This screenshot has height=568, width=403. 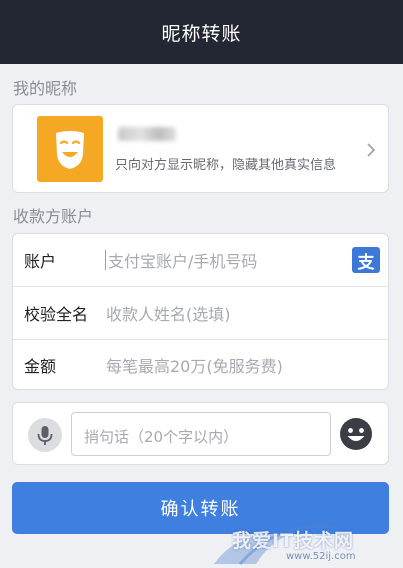 What do you see at coordinates (194, 365) in the screenshot?
I see `amount-input: 每笔最高20万(免服务费)` at bounding box center [194, 365].